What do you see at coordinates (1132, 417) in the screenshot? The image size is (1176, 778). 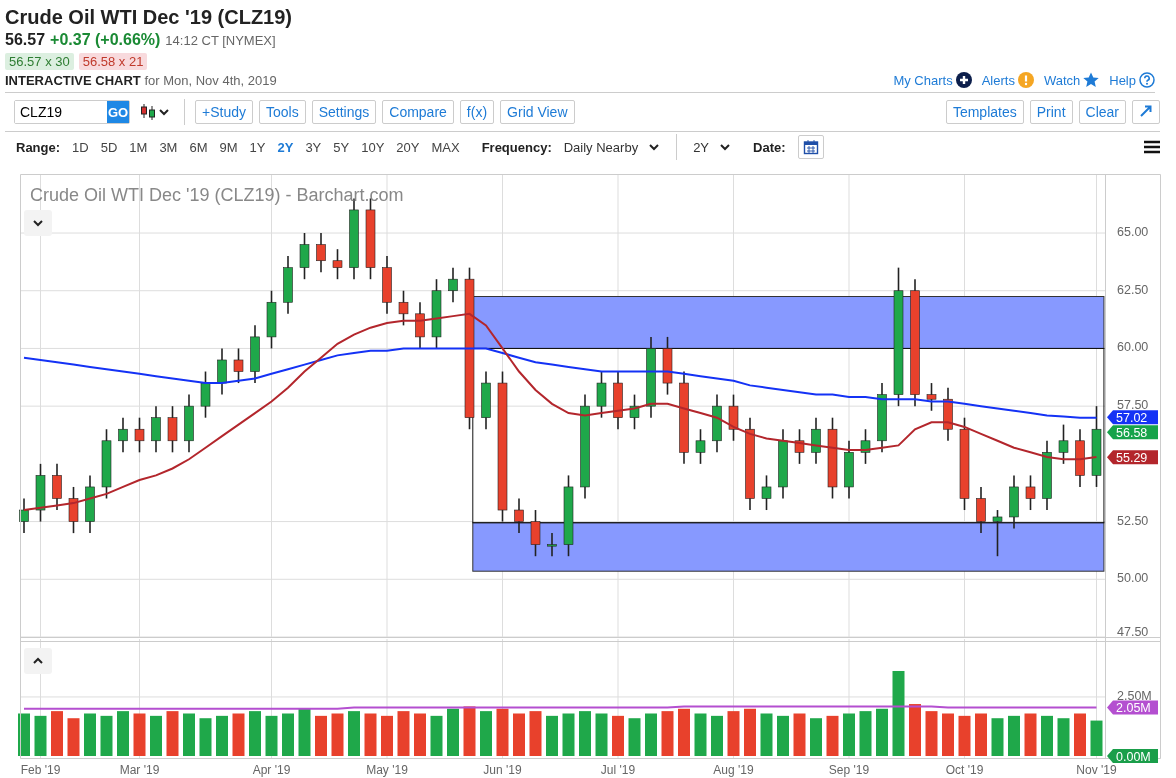 I see `tag-value: 57.02` at bounding box center [1132, 417].